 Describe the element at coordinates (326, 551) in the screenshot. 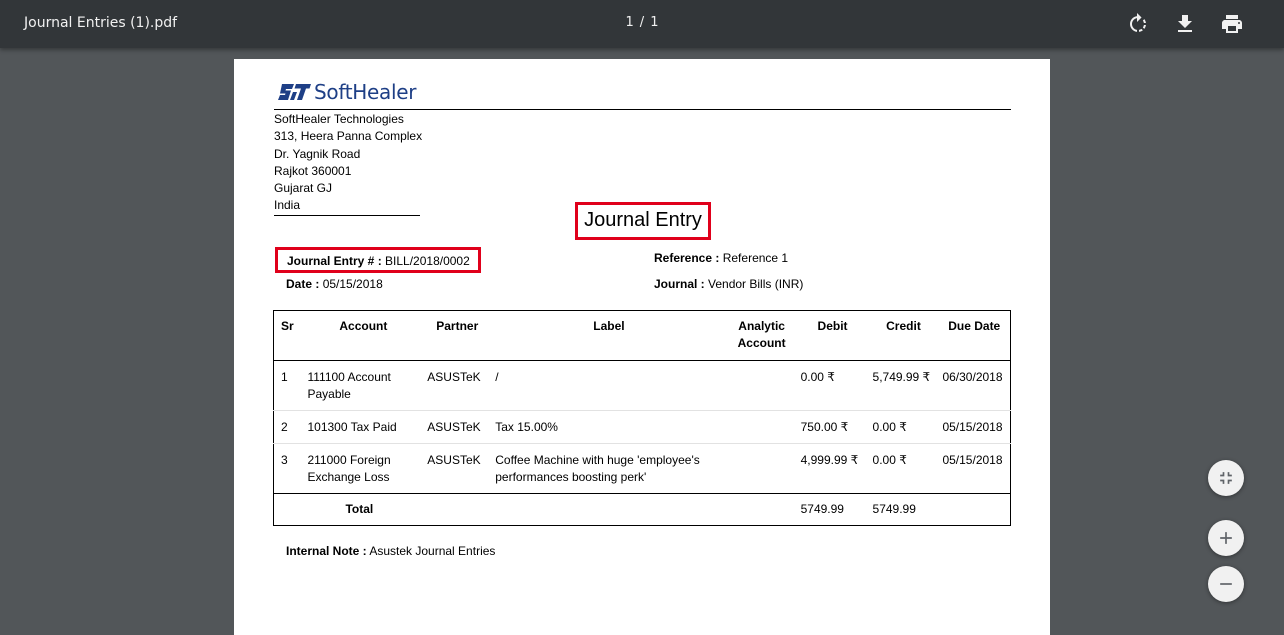

I see `internal-note-label: Internal Note :` at that location.